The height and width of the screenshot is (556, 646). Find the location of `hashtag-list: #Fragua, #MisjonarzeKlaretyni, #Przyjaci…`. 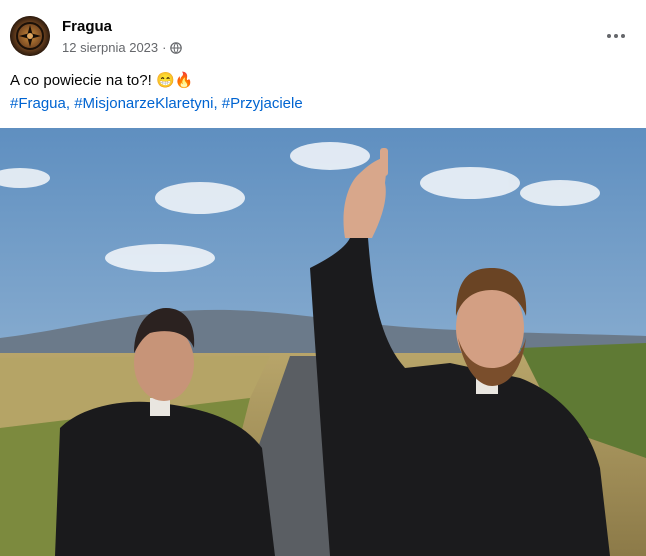

hashtag-list: #Fragua, #MisjonarzeKlaretyni, #Przyjaci… is located at coordinates (156, 103).